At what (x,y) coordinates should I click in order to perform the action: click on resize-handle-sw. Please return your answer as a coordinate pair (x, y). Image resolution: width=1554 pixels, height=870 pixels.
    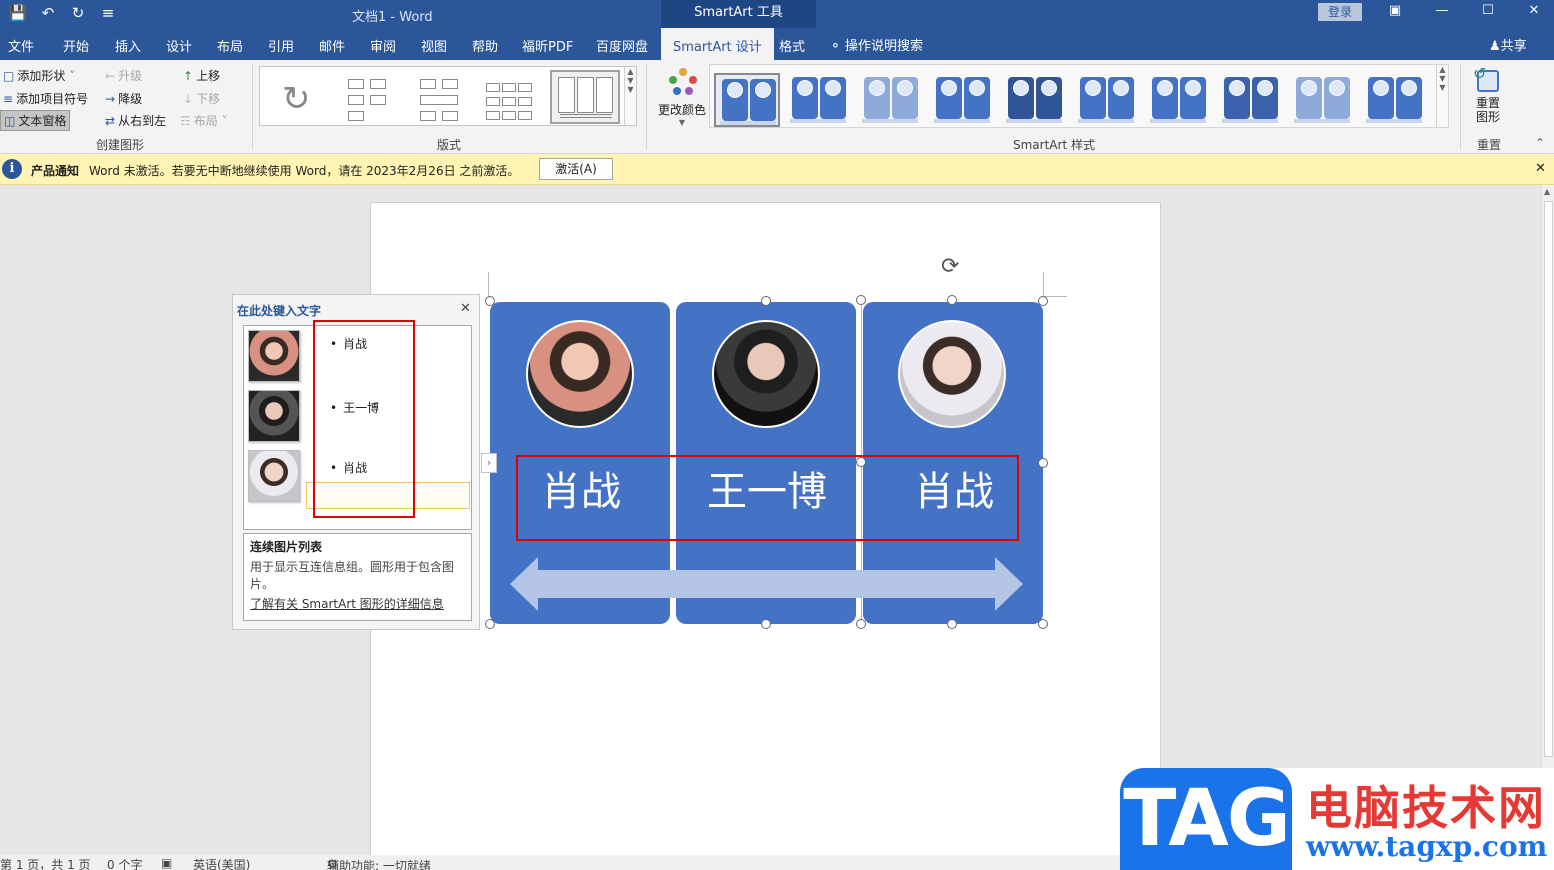
    Looking at the image, I should click on (490, 624).